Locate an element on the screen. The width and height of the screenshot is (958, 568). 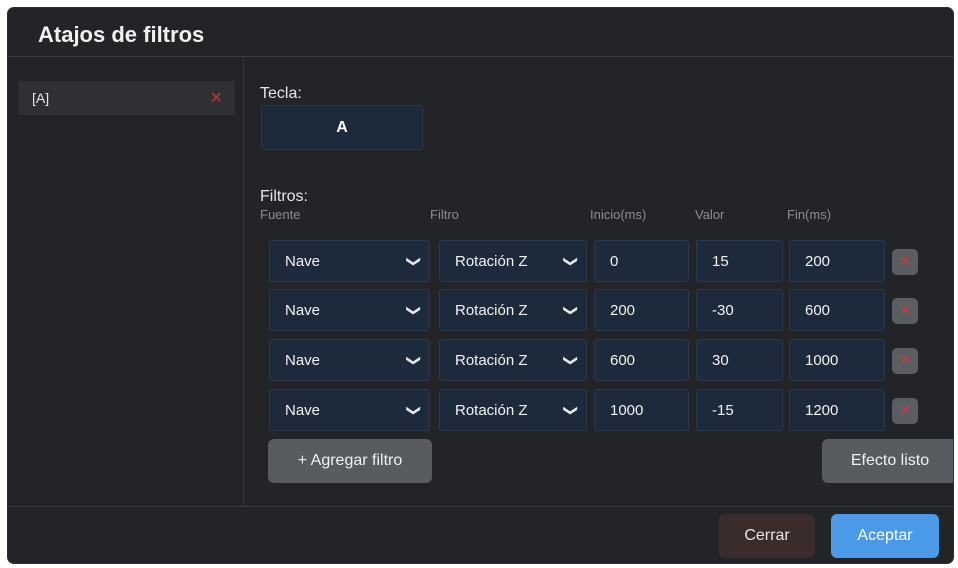
value-input: -30 is located at coordinates (739, 310).